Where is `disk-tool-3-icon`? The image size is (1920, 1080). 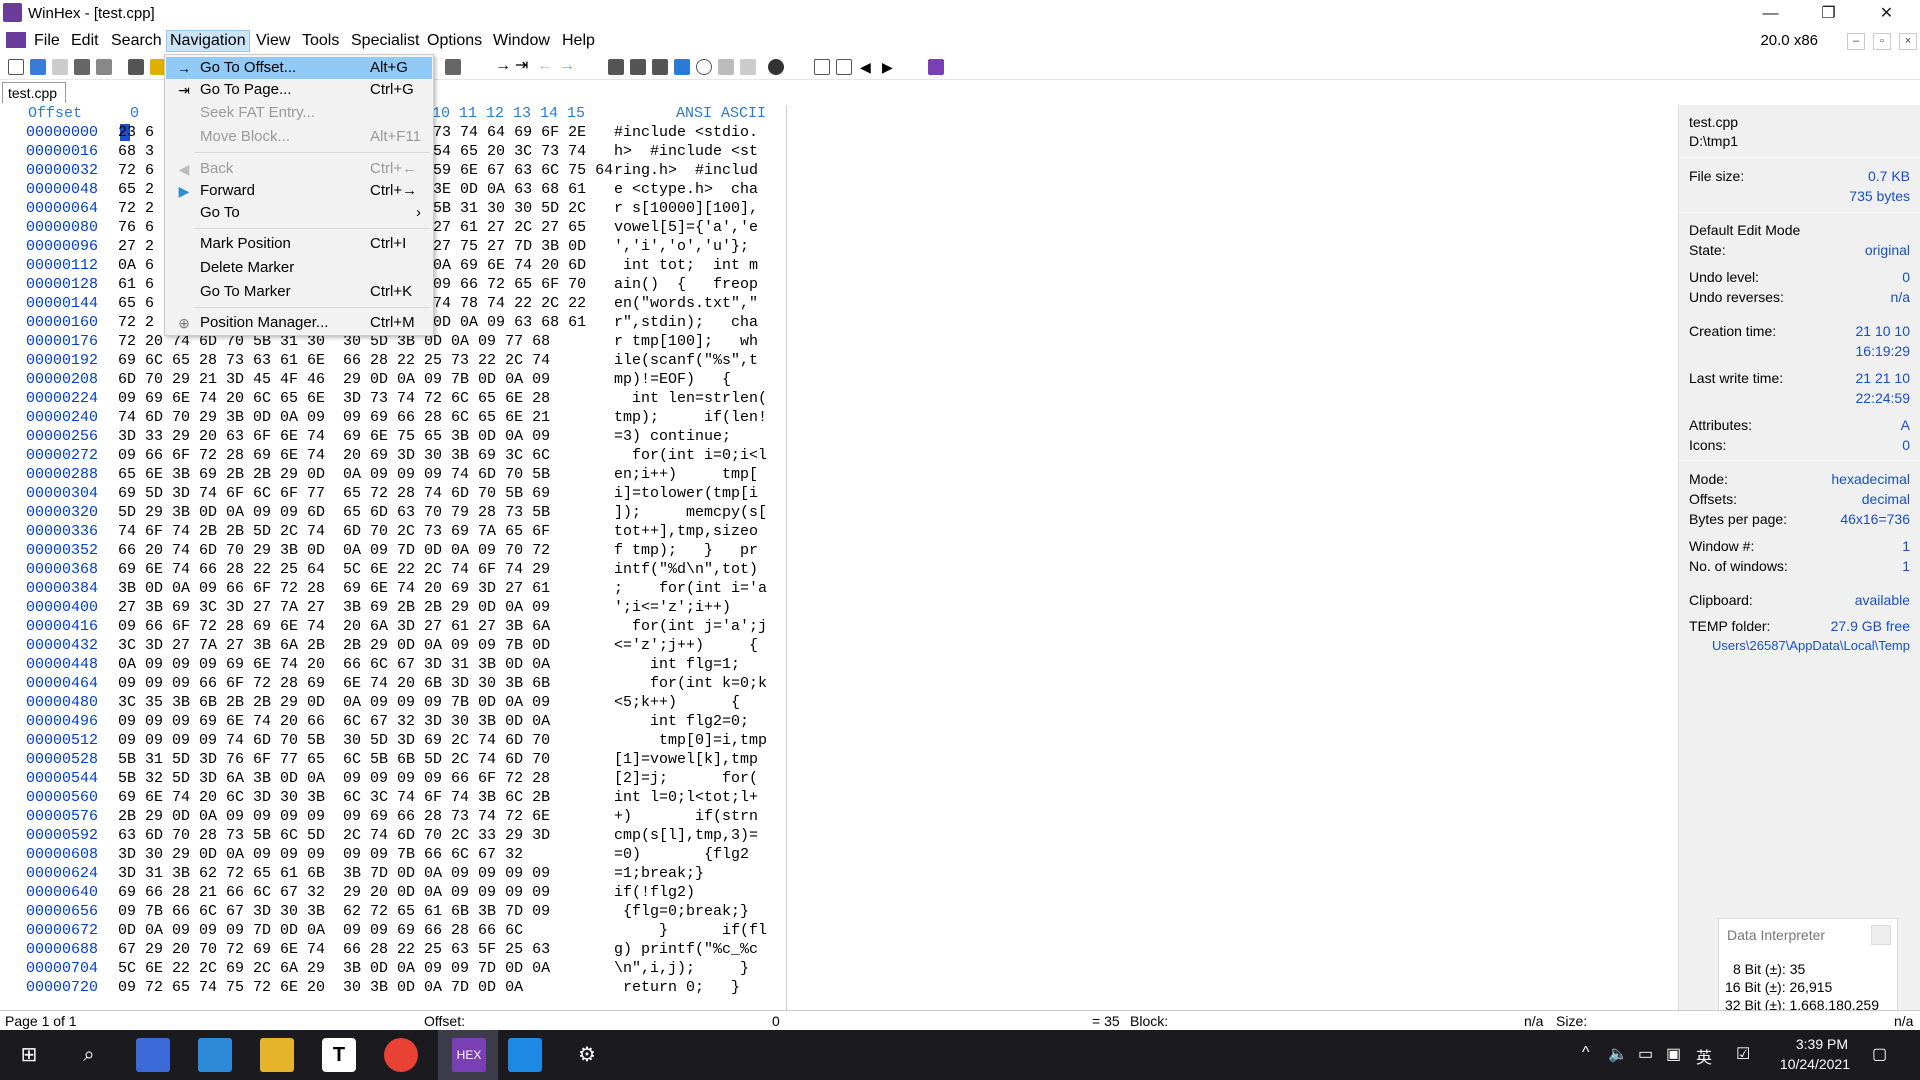 disk-tool-3-icon is located at coordinates (660, 67).